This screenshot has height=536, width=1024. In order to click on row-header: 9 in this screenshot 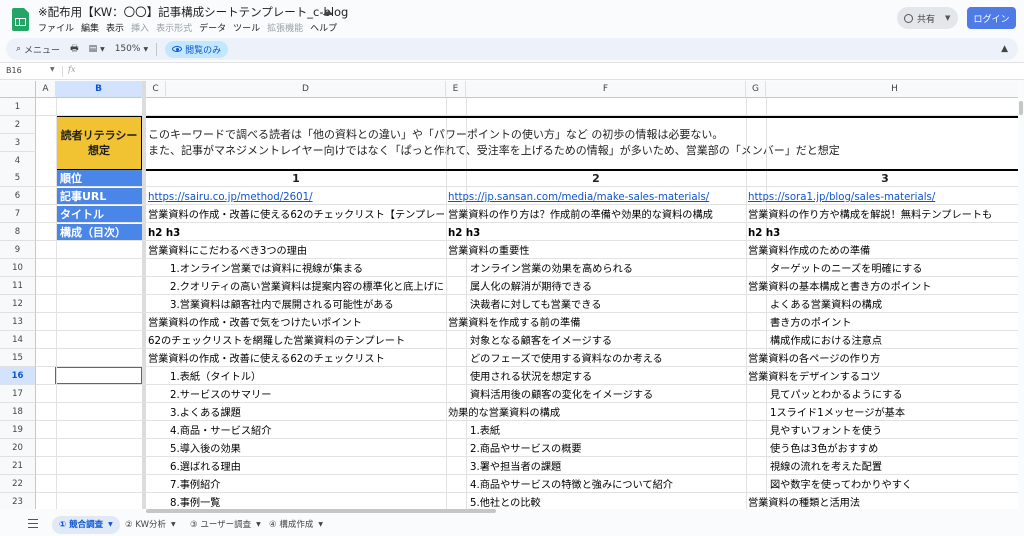, I will do `click(18, 250)`.